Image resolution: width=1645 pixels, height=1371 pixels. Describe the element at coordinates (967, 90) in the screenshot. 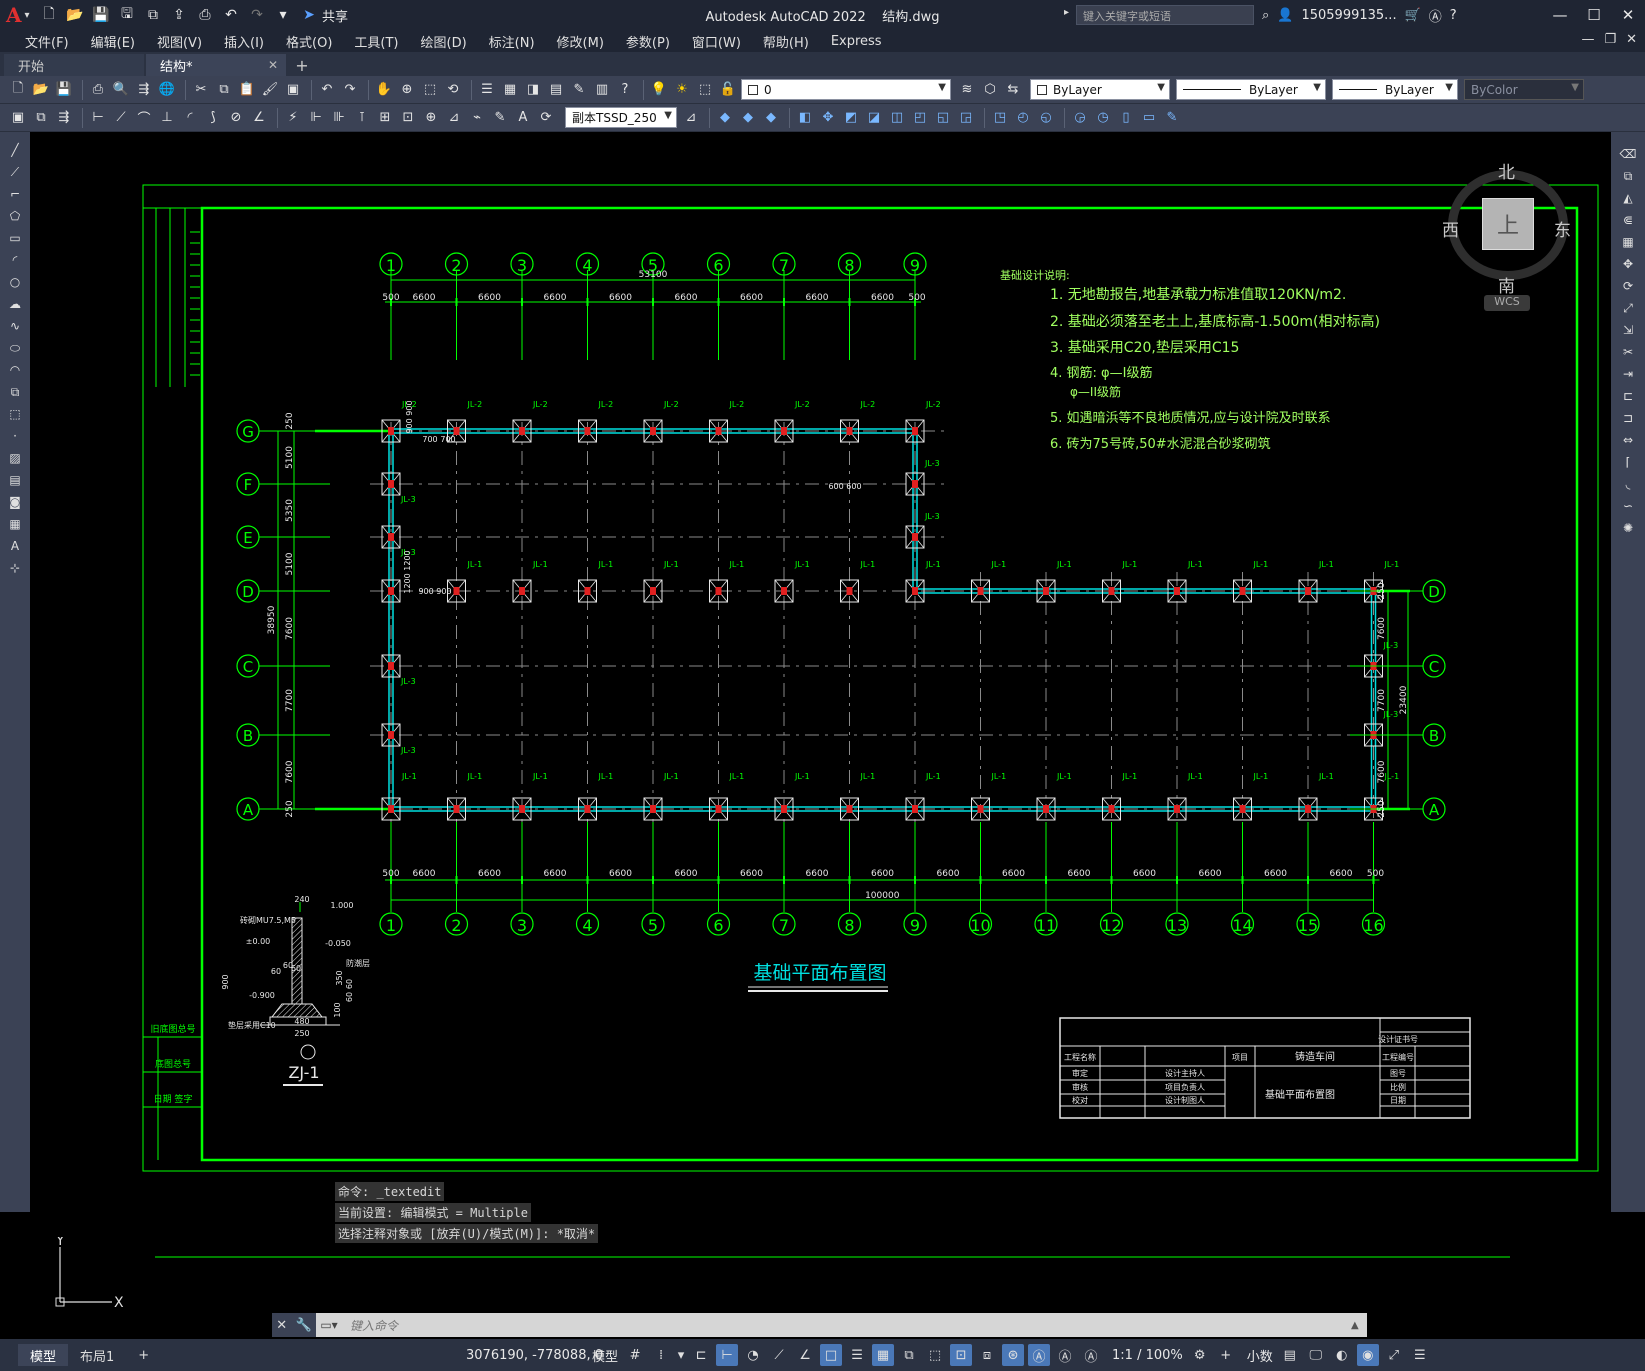

I see `layer-properties-icon: ≋` at that location.